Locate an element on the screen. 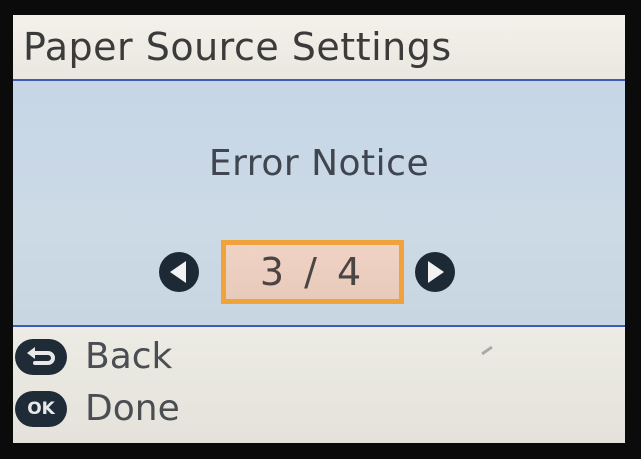 Image resolution: width=641 pixels, height=459 pixels. title-bar: Paper Source Settings is located at coordinates (319, 48).